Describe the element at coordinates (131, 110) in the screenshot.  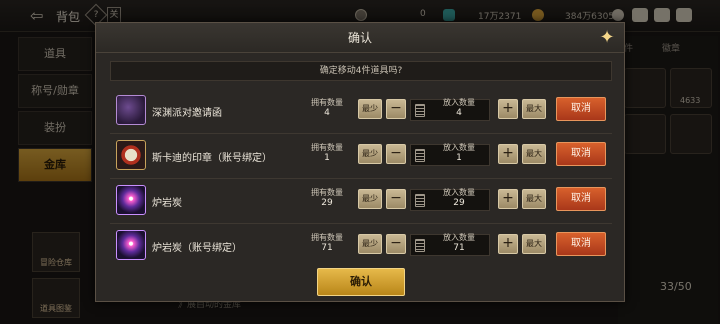
I see `invitation-icon` at that location.